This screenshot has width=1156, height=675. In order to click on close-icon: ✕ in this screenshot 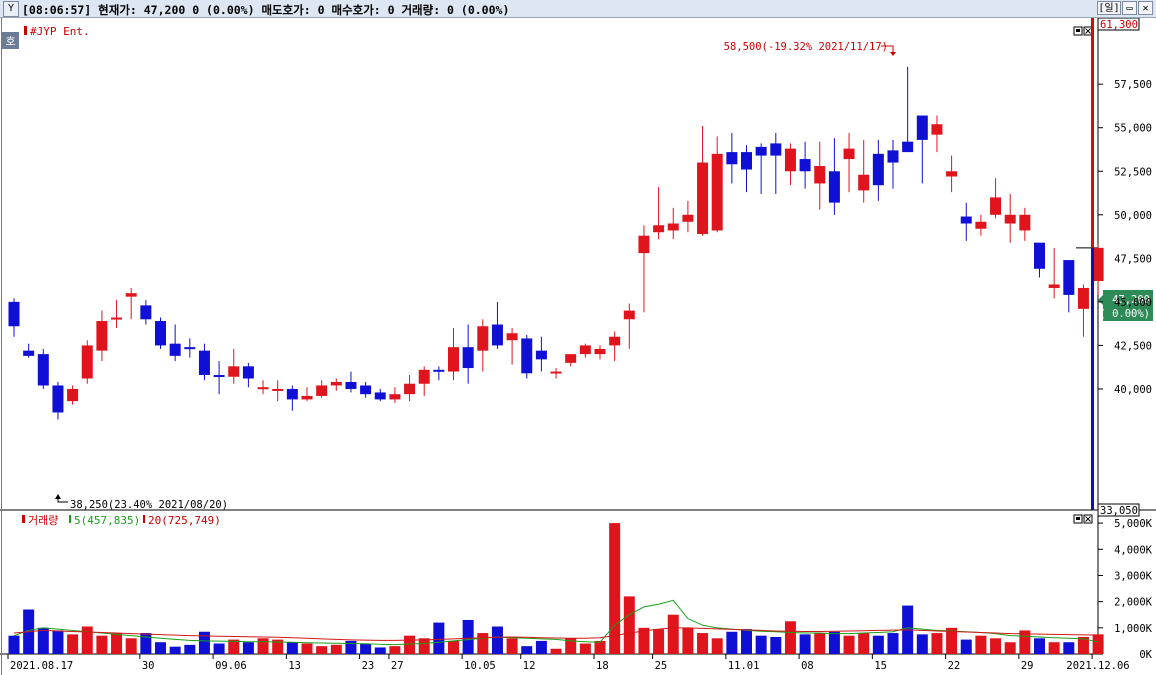, I will do `click(1145, 8)`.